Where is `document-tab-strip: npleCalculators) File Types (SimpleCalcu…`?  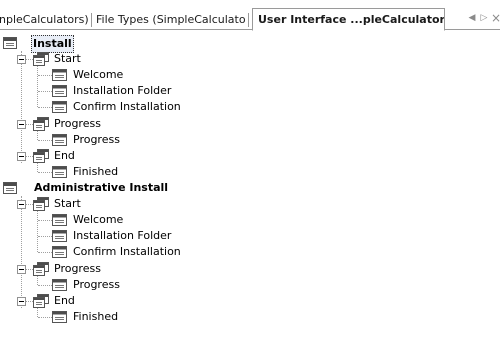
document-tab-strip: npleCalculators) File Types (SimpleCalcu… is located at coordinates (250, 15).